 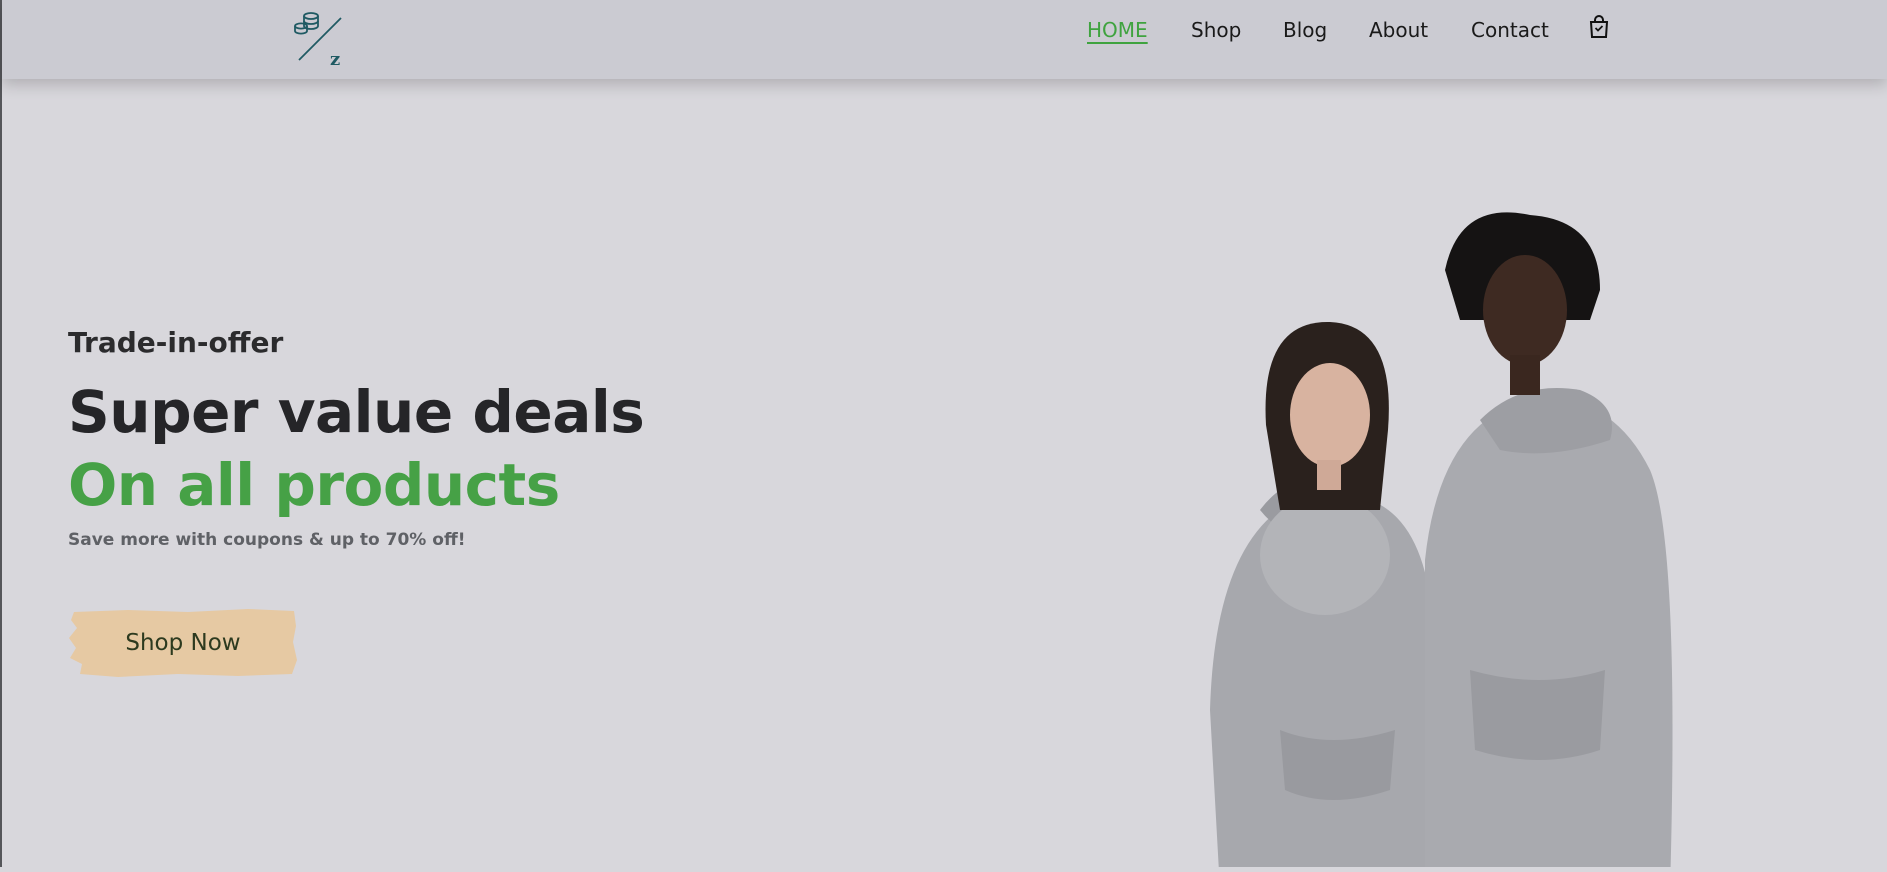 I want to click on hero-headline: Super value deals, so click(x=356, y=412).